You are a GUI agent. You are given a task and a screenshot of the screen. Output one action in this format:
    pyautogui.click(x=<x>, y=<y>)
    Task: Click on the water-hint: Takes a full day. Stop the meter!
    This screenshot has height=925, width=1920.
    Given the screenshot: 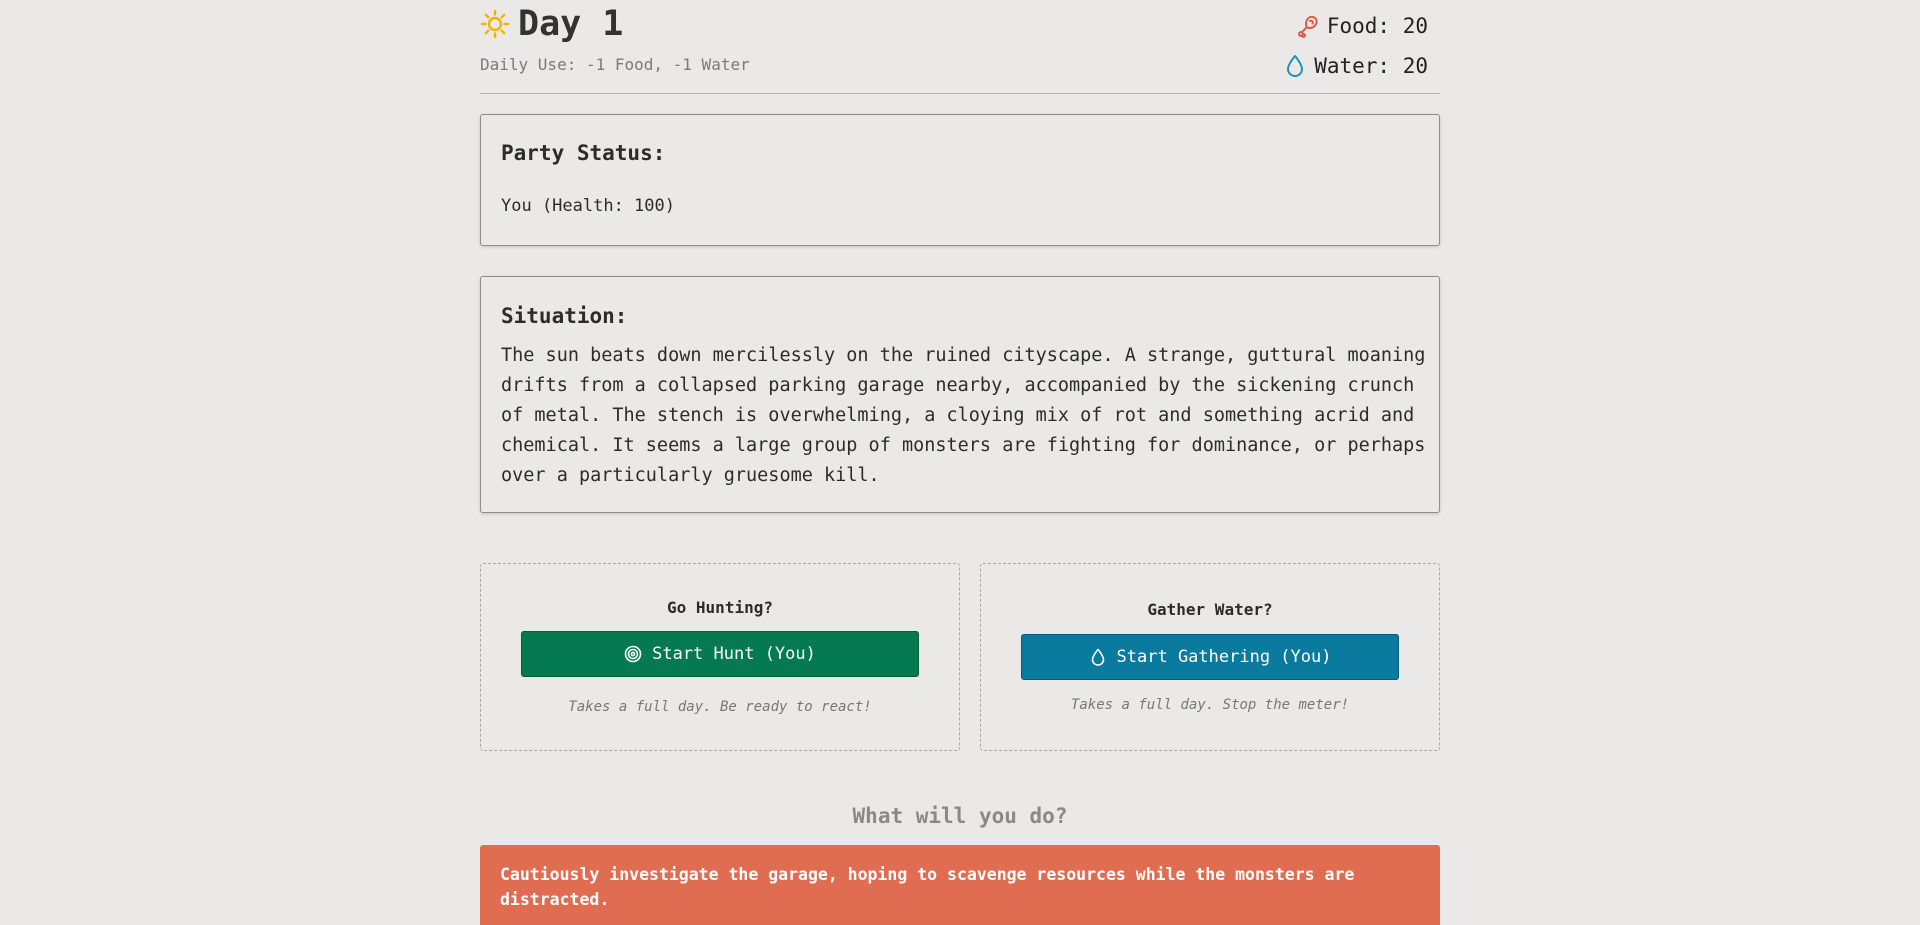 What is the action you would take?
    pyautogui.click(x=1210, y=705)
    